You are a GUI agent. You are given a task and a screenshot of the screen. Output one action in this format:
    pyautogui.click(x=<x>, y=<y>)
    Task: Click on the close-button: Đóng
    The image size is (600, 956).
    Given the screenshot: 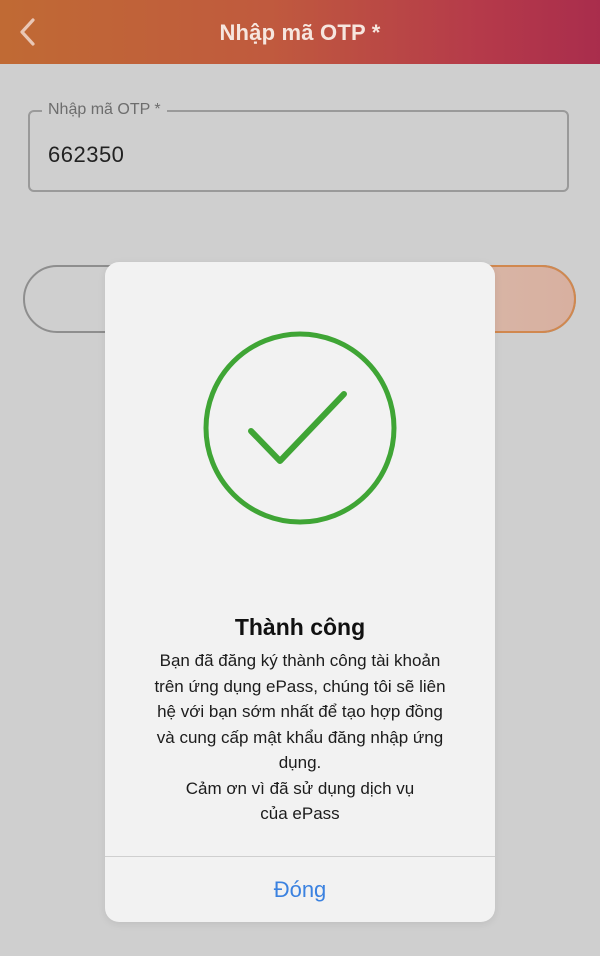 What is the action you would take?
    pyautogui.click(x=300, y=889)
    